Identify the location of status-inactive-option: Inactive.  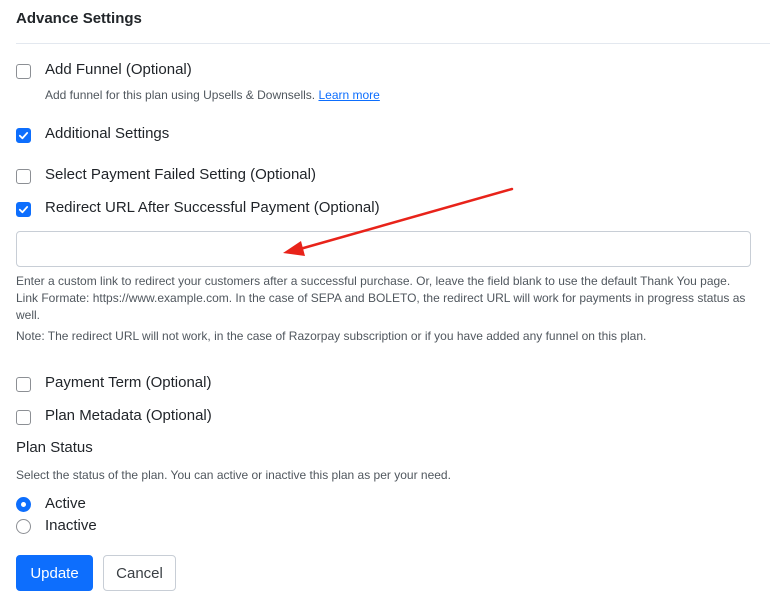
(56, 525).